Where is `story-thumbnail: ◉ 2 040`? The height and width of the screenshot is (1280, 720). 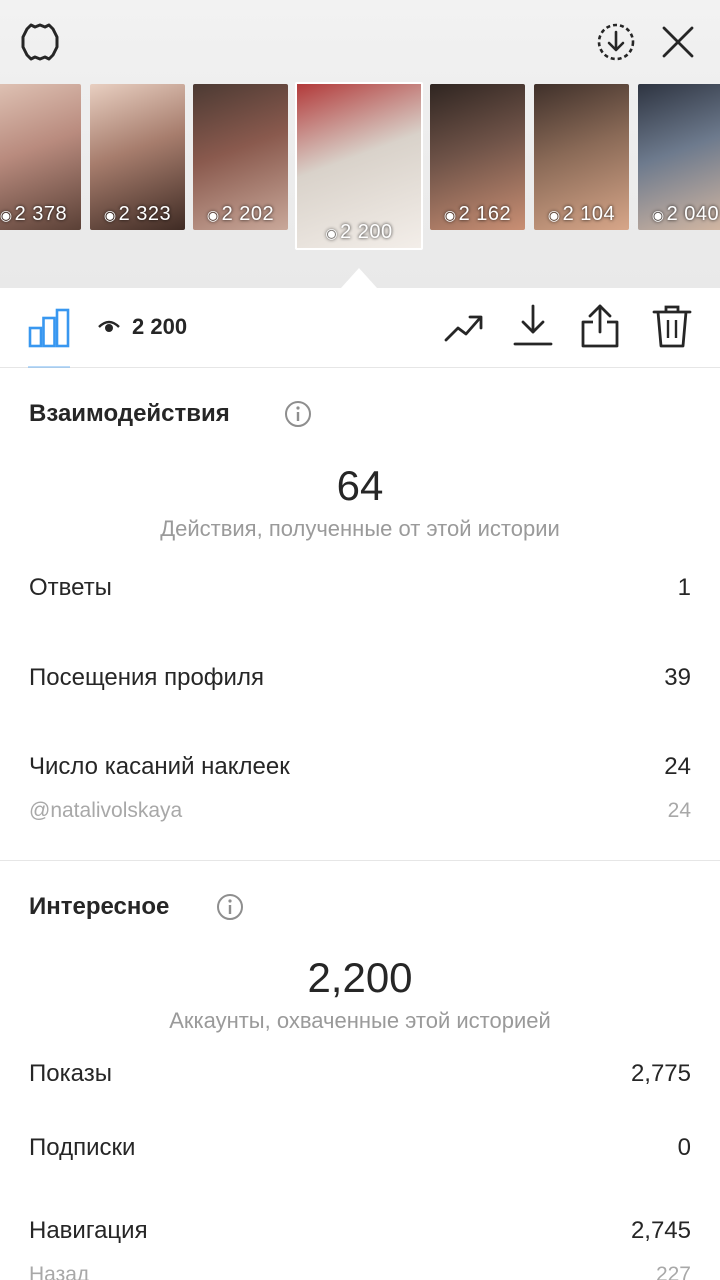 story-thumbnail: ◉ 2 040 is located at coordinates (679, 157).